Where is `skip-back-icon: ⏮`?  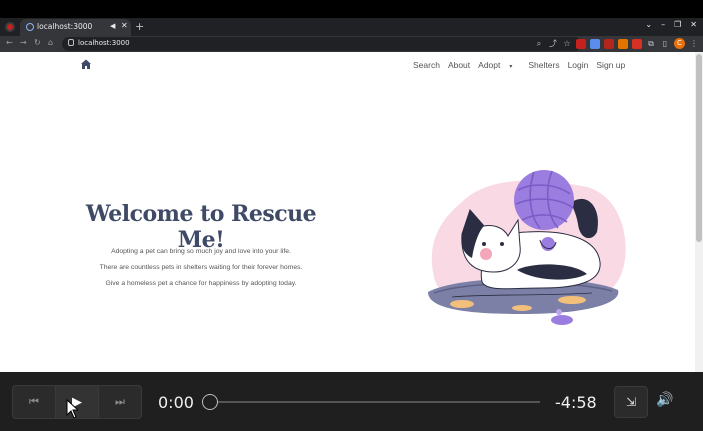
skip-back-icon: ⏮ is located at coordinates (34, 402).